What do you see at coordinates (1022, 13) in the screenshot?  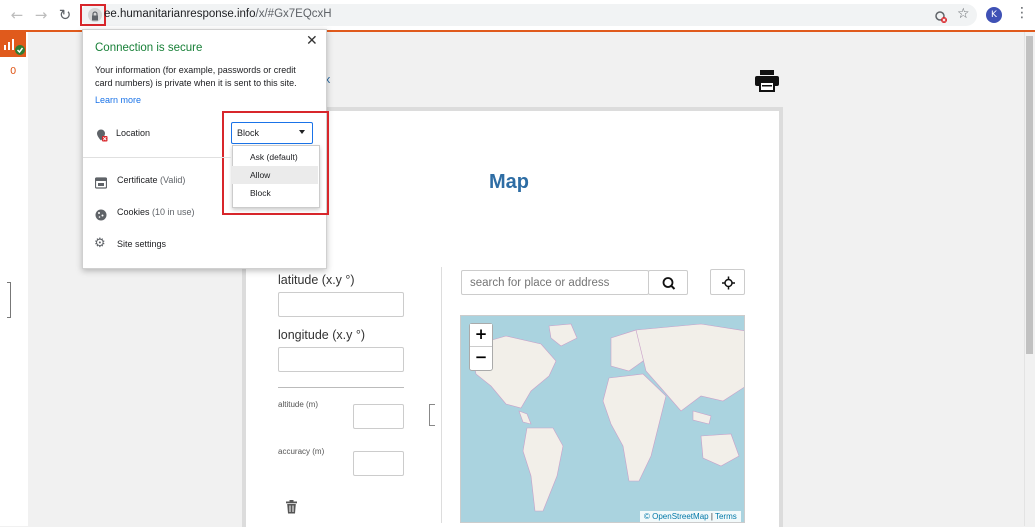 I see `menu-dots-icon: ⋮` at bounding box center [1022, 13].